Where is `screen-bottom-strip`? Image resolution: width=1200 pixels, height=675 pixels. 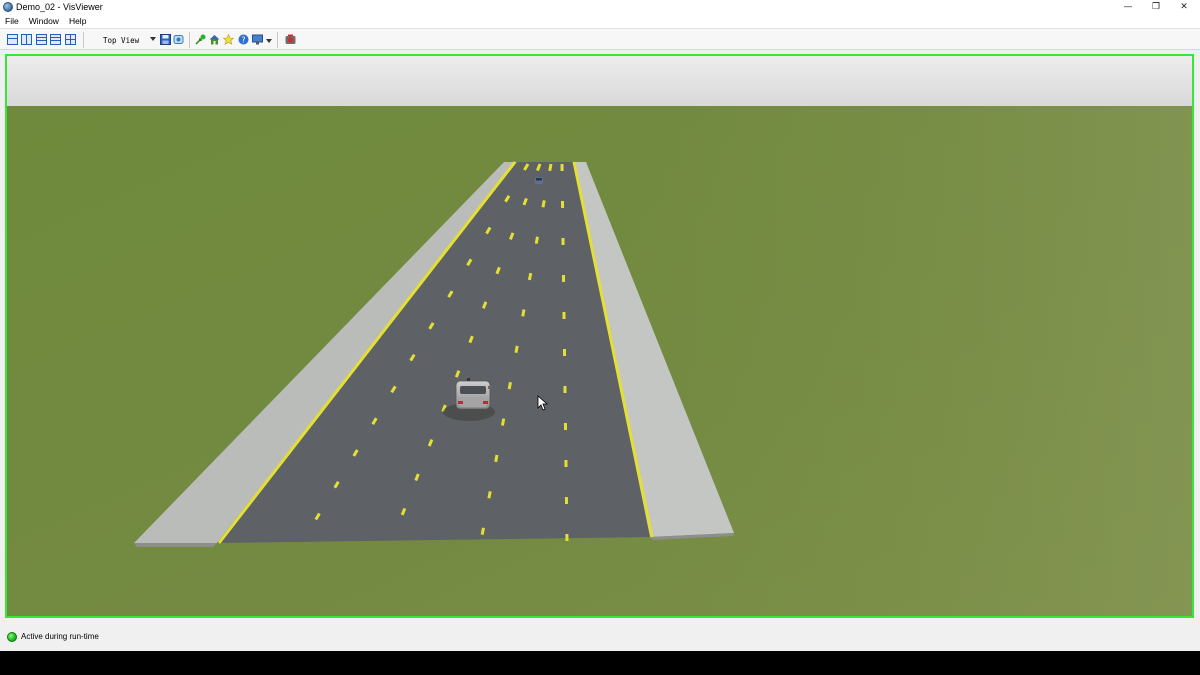
screen-bottom-strip is located at coordinates (600, 663).